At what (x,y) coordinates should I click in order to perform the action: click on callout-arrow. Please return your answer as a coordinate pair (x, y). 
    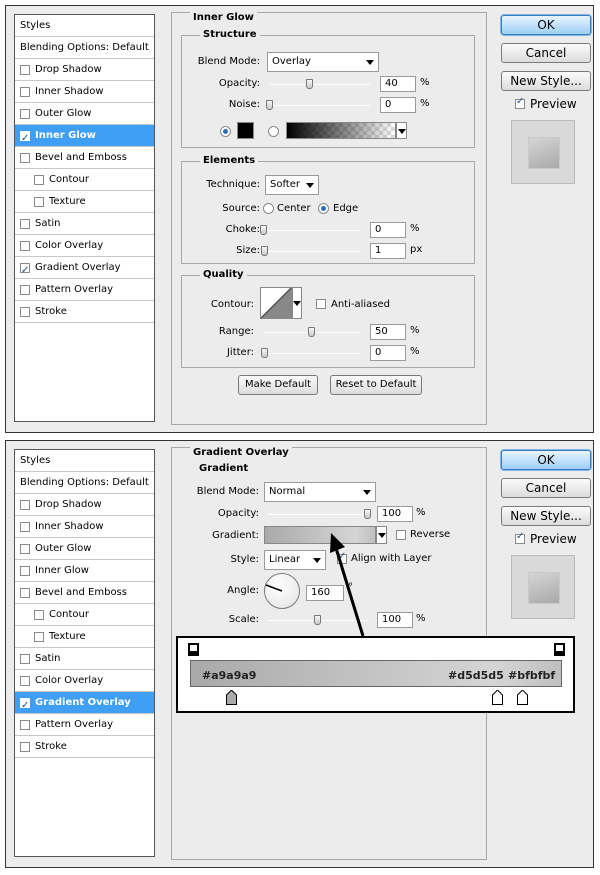
    Looking at the image, I should click on (347, 585).